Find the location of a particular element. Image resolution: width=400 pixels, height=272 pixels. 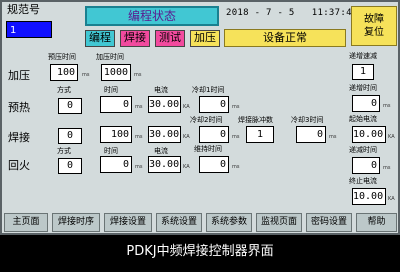

preheat-method-input: 0 is located at coordinates (70, 106).